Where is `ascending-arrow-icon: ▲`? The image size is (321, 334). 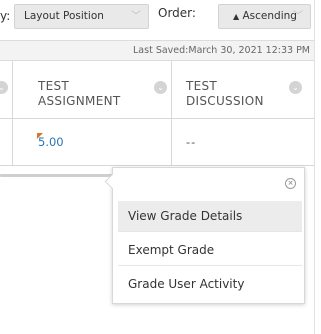
ascending-arrow-icon: ▲ is located at coordinates (236, 16).